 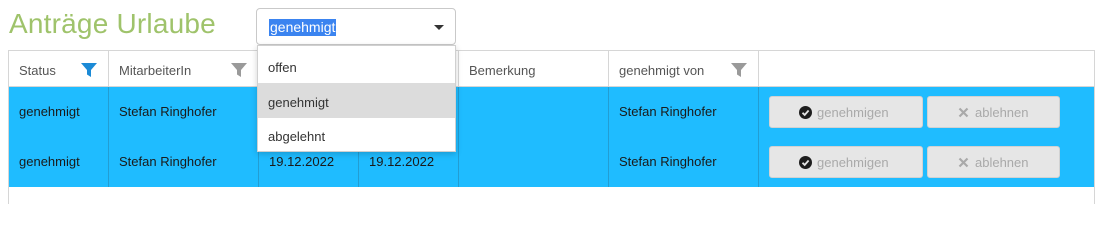 I want to click on chevron-down-icon, so click(x=439, y=27).